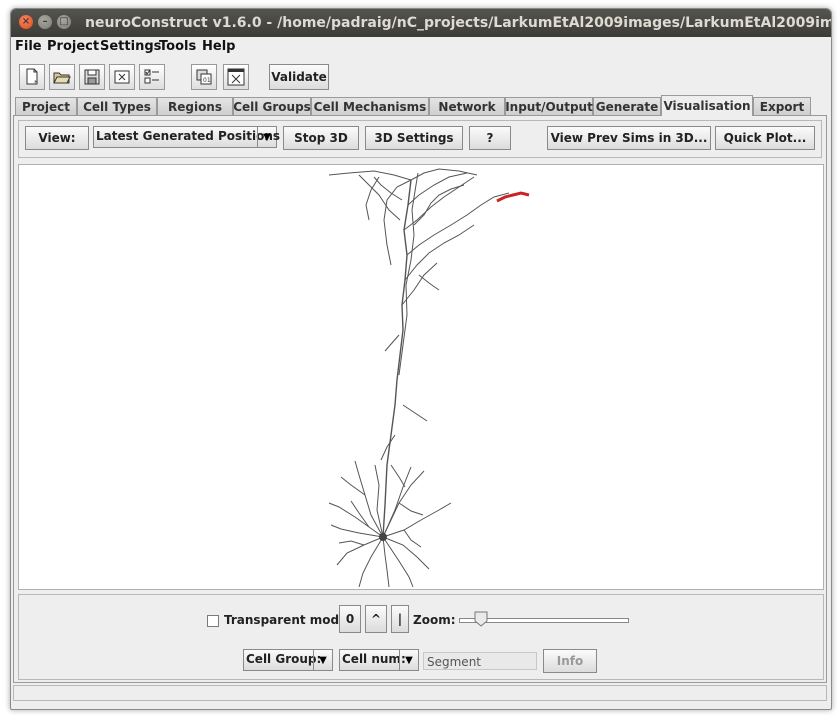 This screenshot has height=716, width=838. What do you see at coordinates (46, 106) in the screenshot?
I see `tab-project: Project` at bounding box center [46, 106].